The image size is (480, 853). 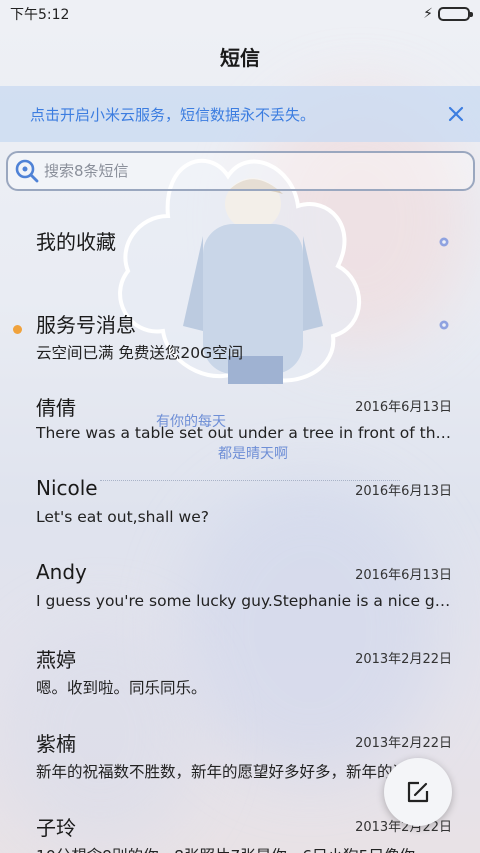 I want to click on close-icon, so click(x=456, y=114).